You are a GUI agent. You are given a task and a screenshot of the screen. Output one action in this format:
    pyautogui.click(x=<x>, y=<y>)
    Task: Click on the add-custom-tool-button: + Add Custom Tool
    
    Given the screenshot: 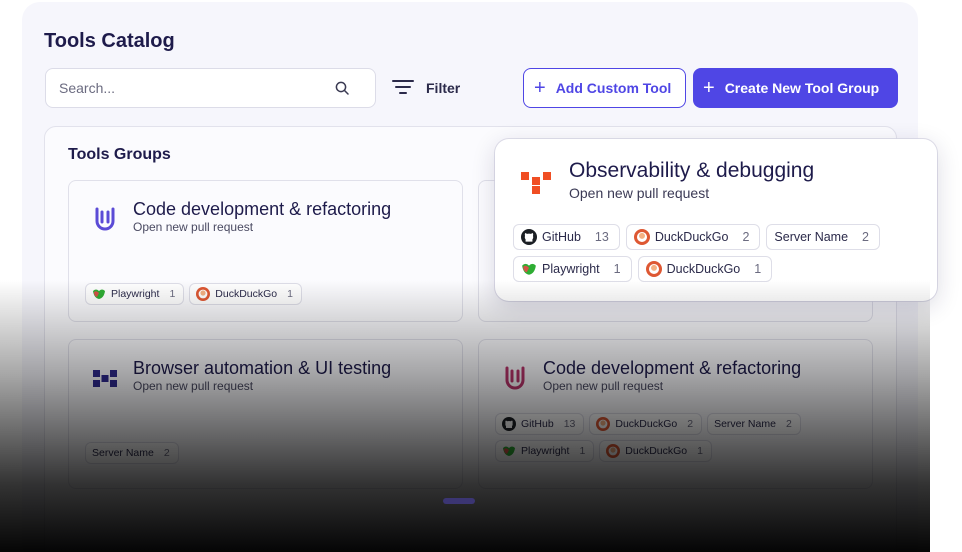 What is the action you would take?
    pyautogui.click(x=604, y=88)
    